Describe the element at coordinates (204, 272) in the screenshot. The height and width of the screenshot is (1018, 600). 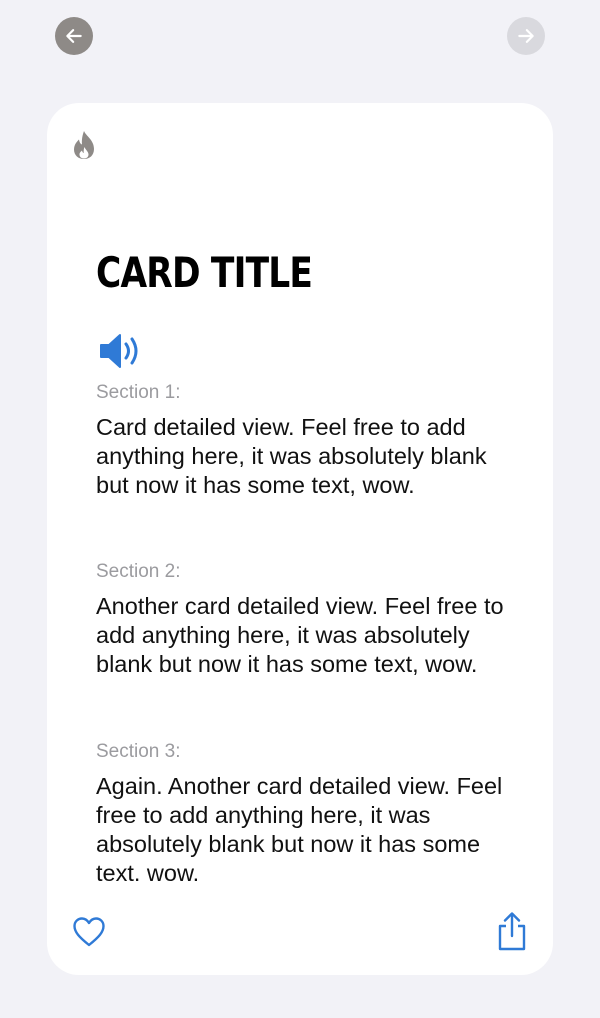
I see `card-title: CARD TITLE` at that location.